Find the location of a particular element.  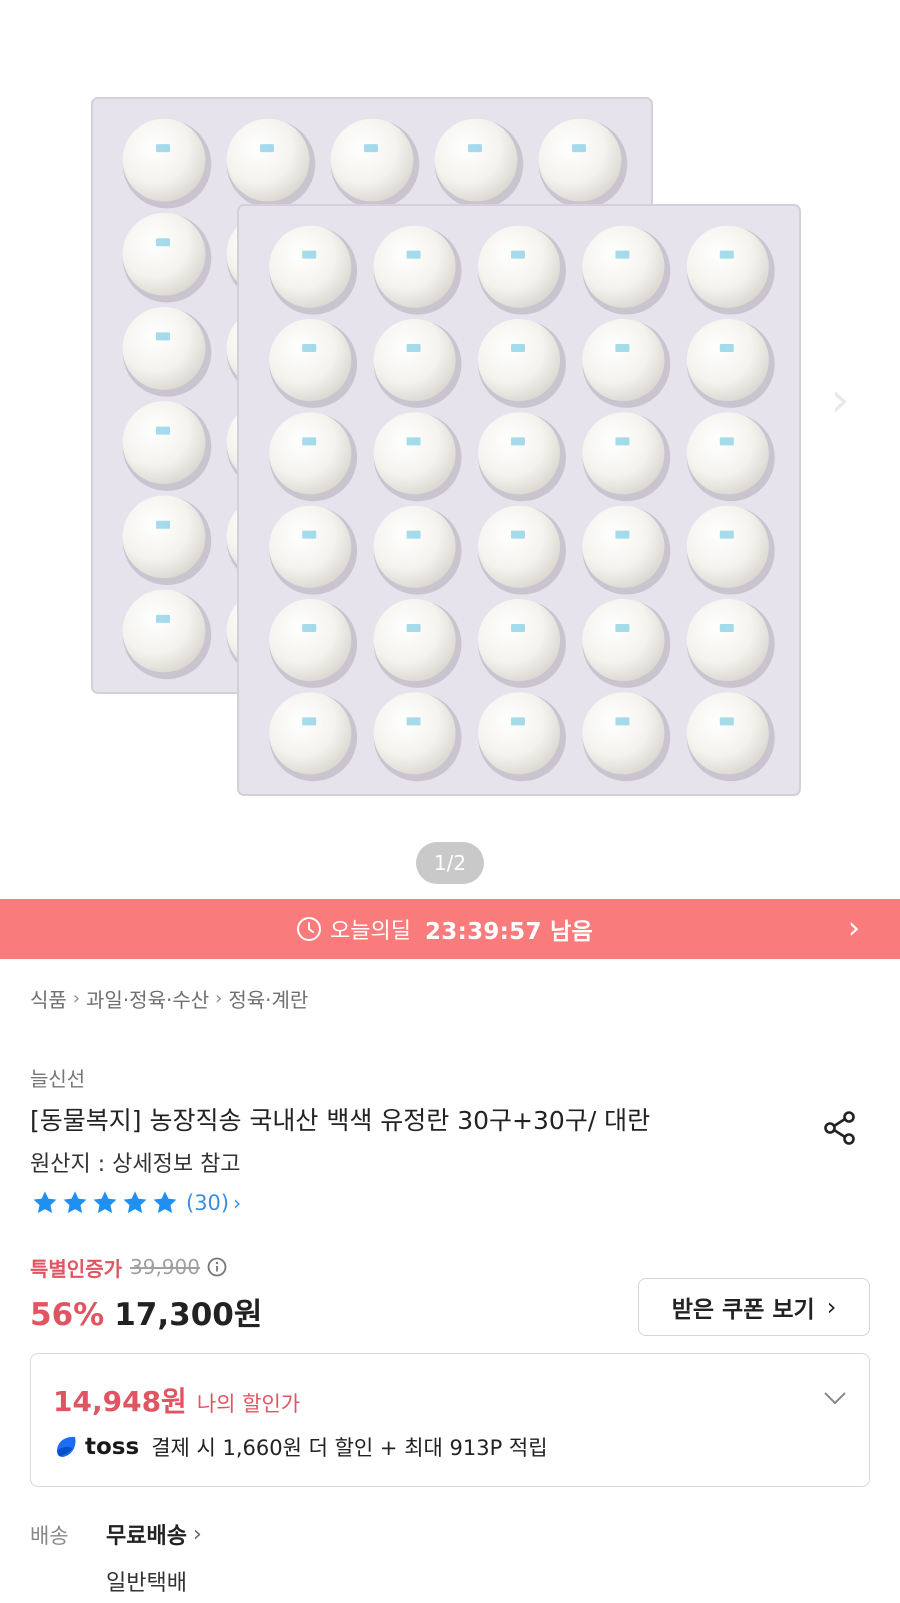

review-count: (30) is located at coordinates (207, 1203).